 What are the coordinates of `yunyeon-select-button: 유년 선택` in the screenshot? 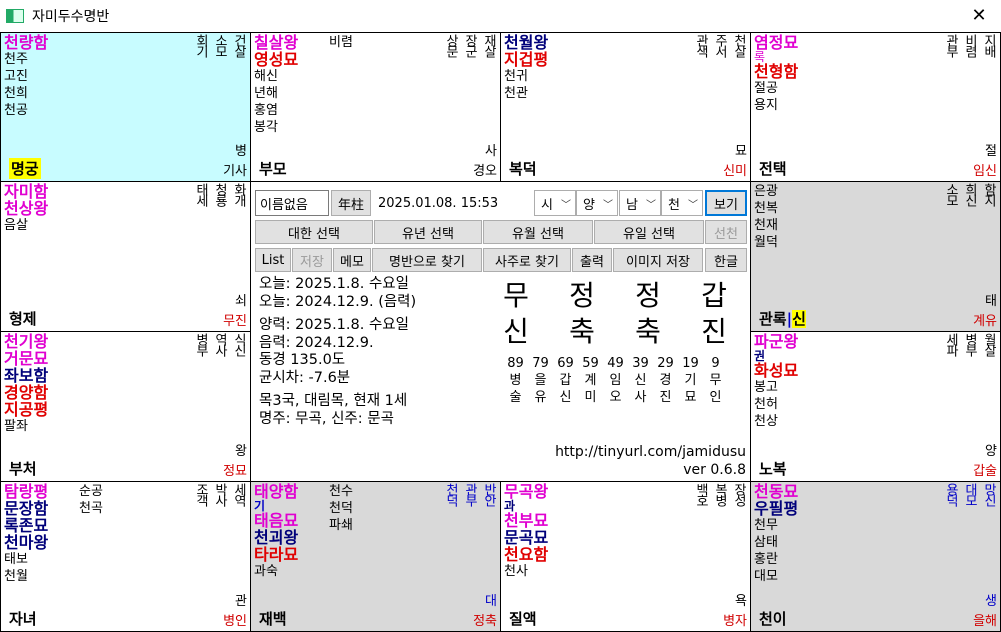 It's located at (428, 232).